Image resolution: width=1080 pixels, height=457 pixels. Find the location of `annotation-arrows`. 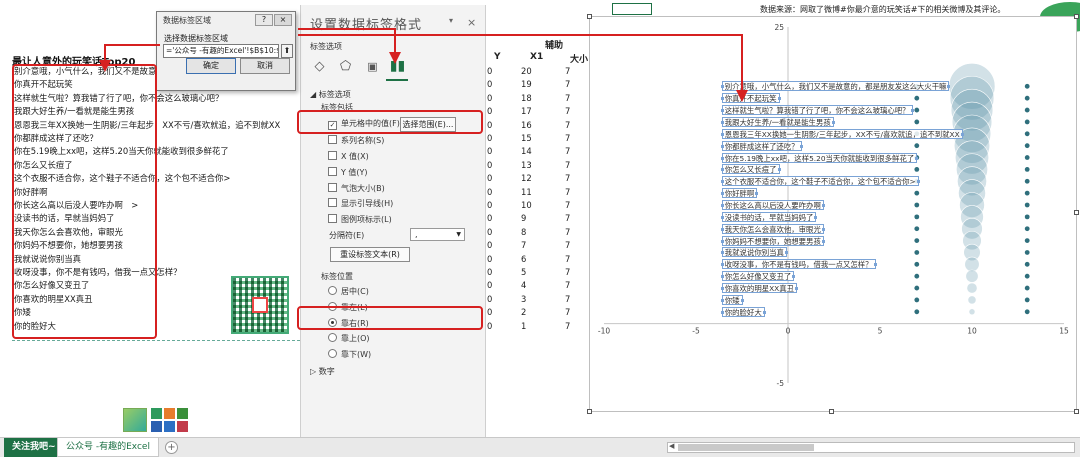

annotation-arrows is located at coordinates (423, 65).